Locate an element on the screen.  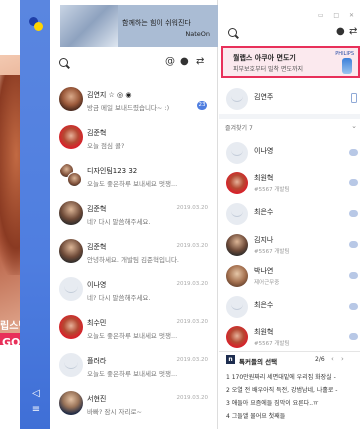
chat-name: 김연지 ☆ ◎ ◉ is located at coordinates (109, 95).